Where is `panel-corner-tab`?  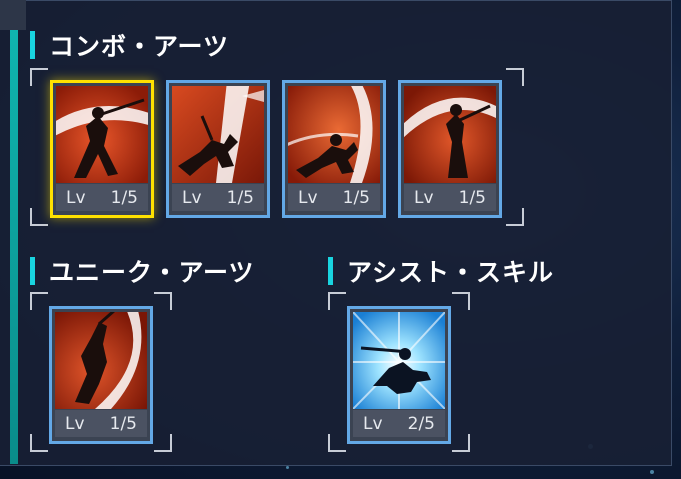
panel-corner-tab is located at coordinates (13, 15).